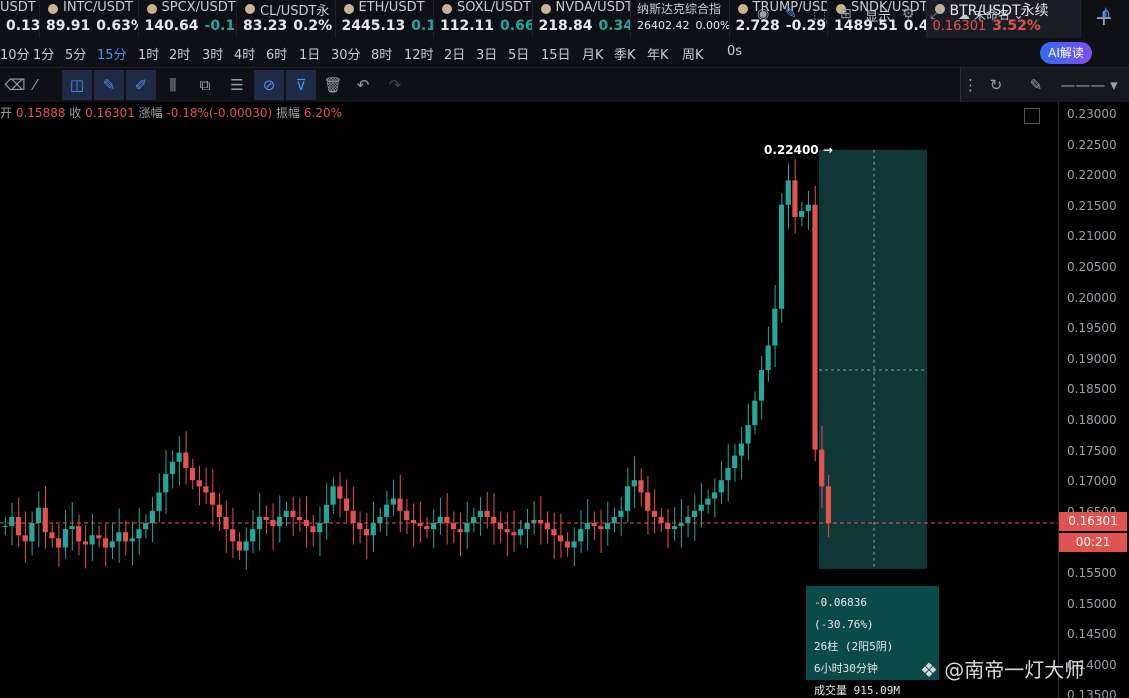 Image resolution: width=1129 pixels, height=698 pixels. I want to click on price-tick: 0.18000, so click(1092, 420).